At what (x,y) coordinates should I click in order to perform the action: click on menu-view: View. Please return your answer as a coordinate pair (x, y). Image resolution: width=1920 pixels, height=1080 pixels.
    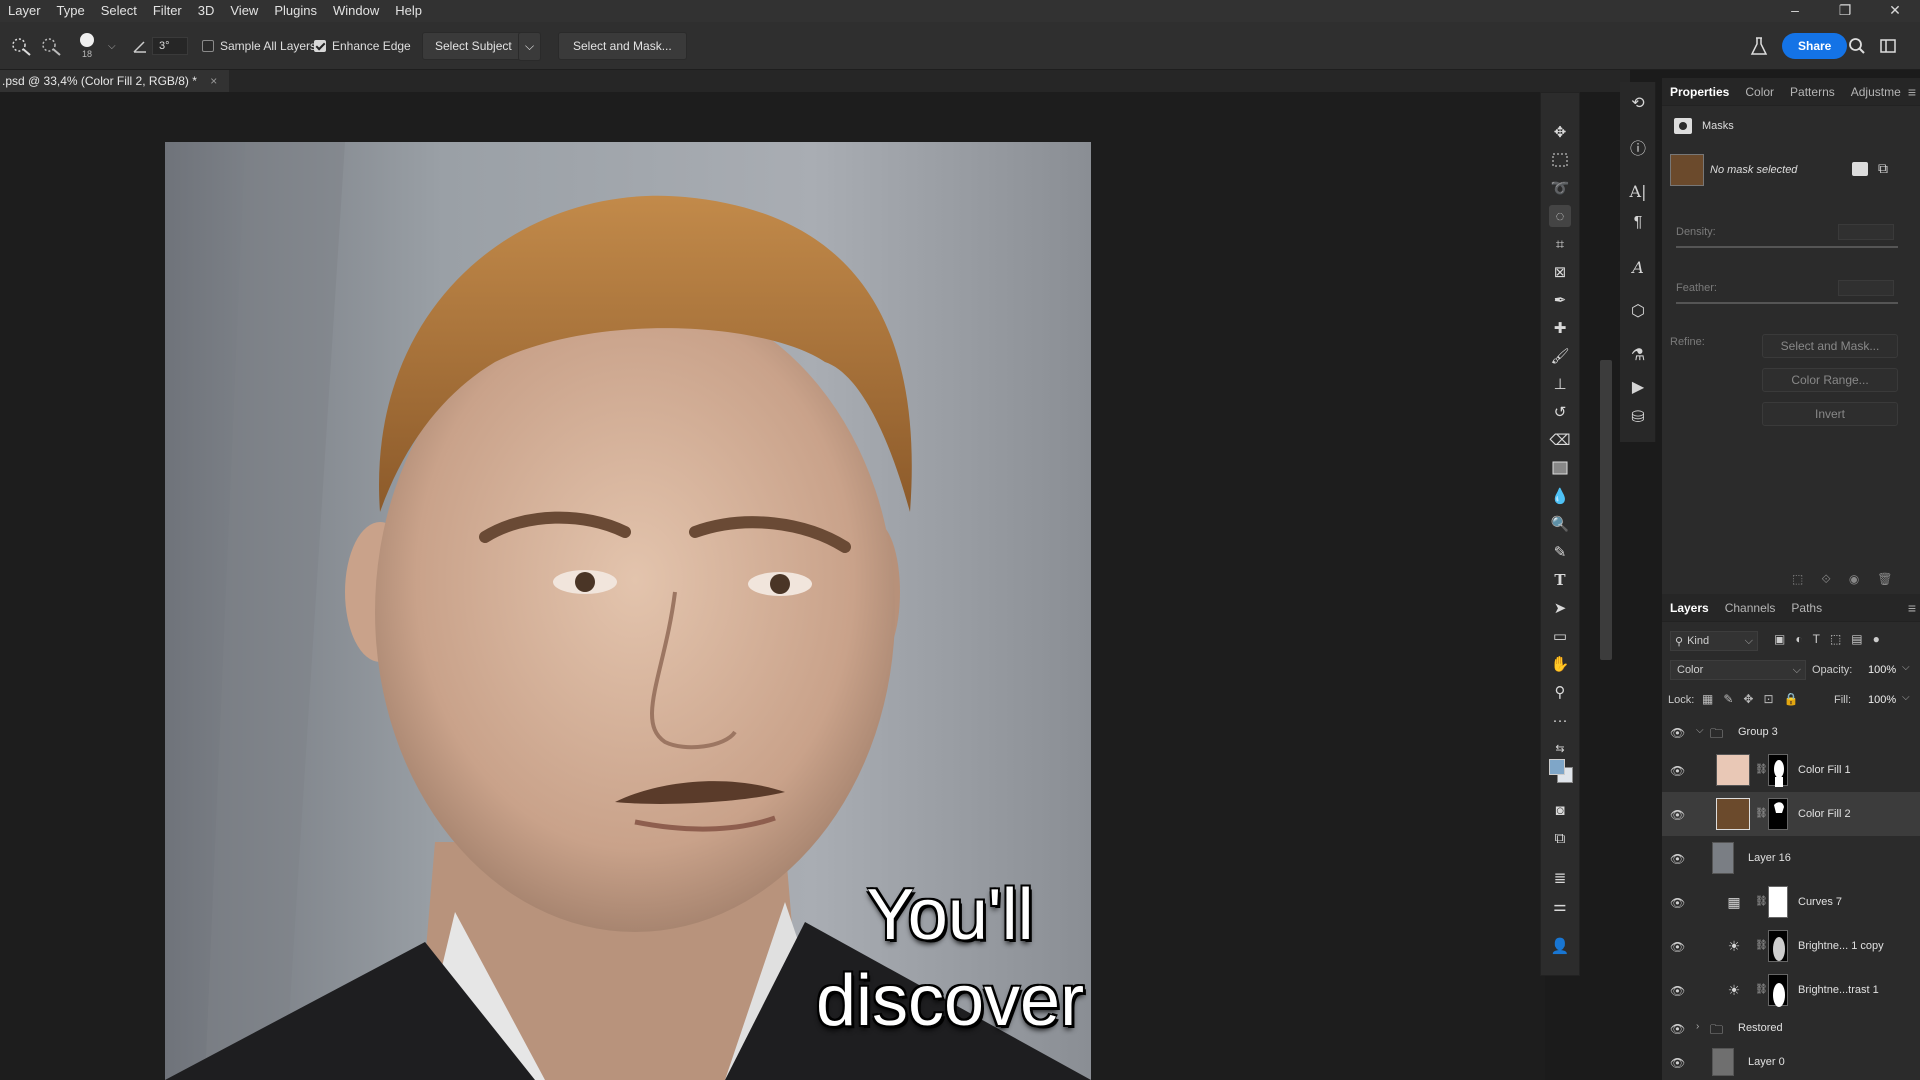
    Looking at the image, I should click on (244, 11).